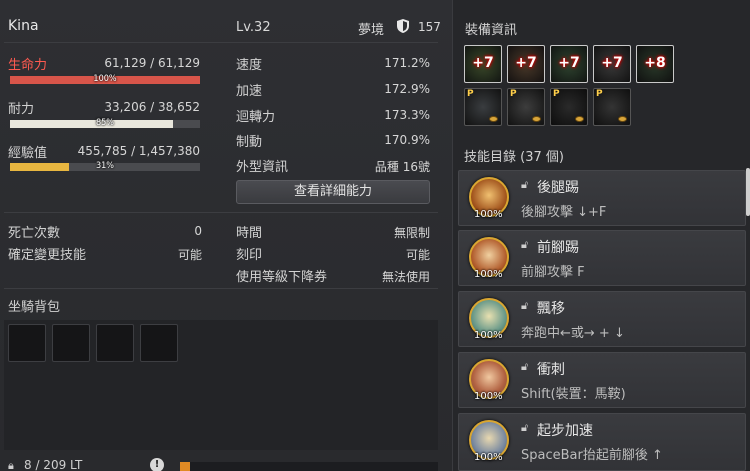  What do you see at coordinates (403, 28) in the screenshot?
I see `shield-icon` at bounding box center [403, 28].